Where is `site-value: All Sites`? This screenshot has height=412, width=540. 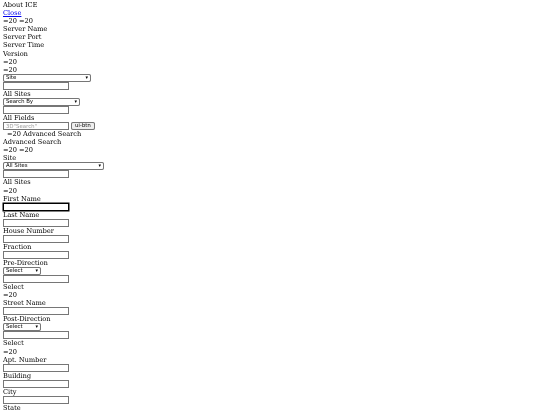
site-value: All Sites is located at coordinates (17, 93).